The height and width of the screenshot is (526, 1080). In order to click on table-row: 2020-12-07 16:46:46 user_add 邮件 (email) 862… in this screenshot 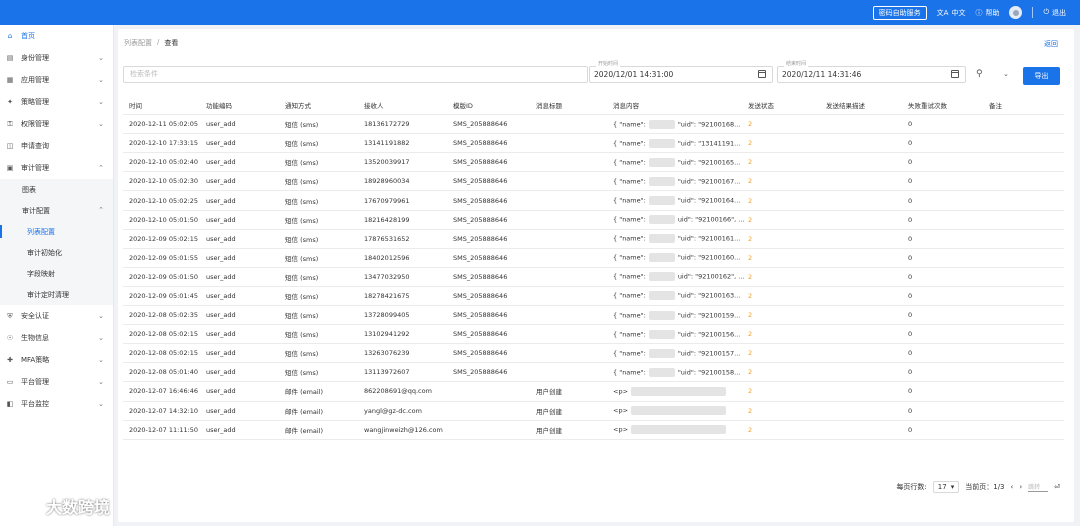, I will do `click(593, 392)`.